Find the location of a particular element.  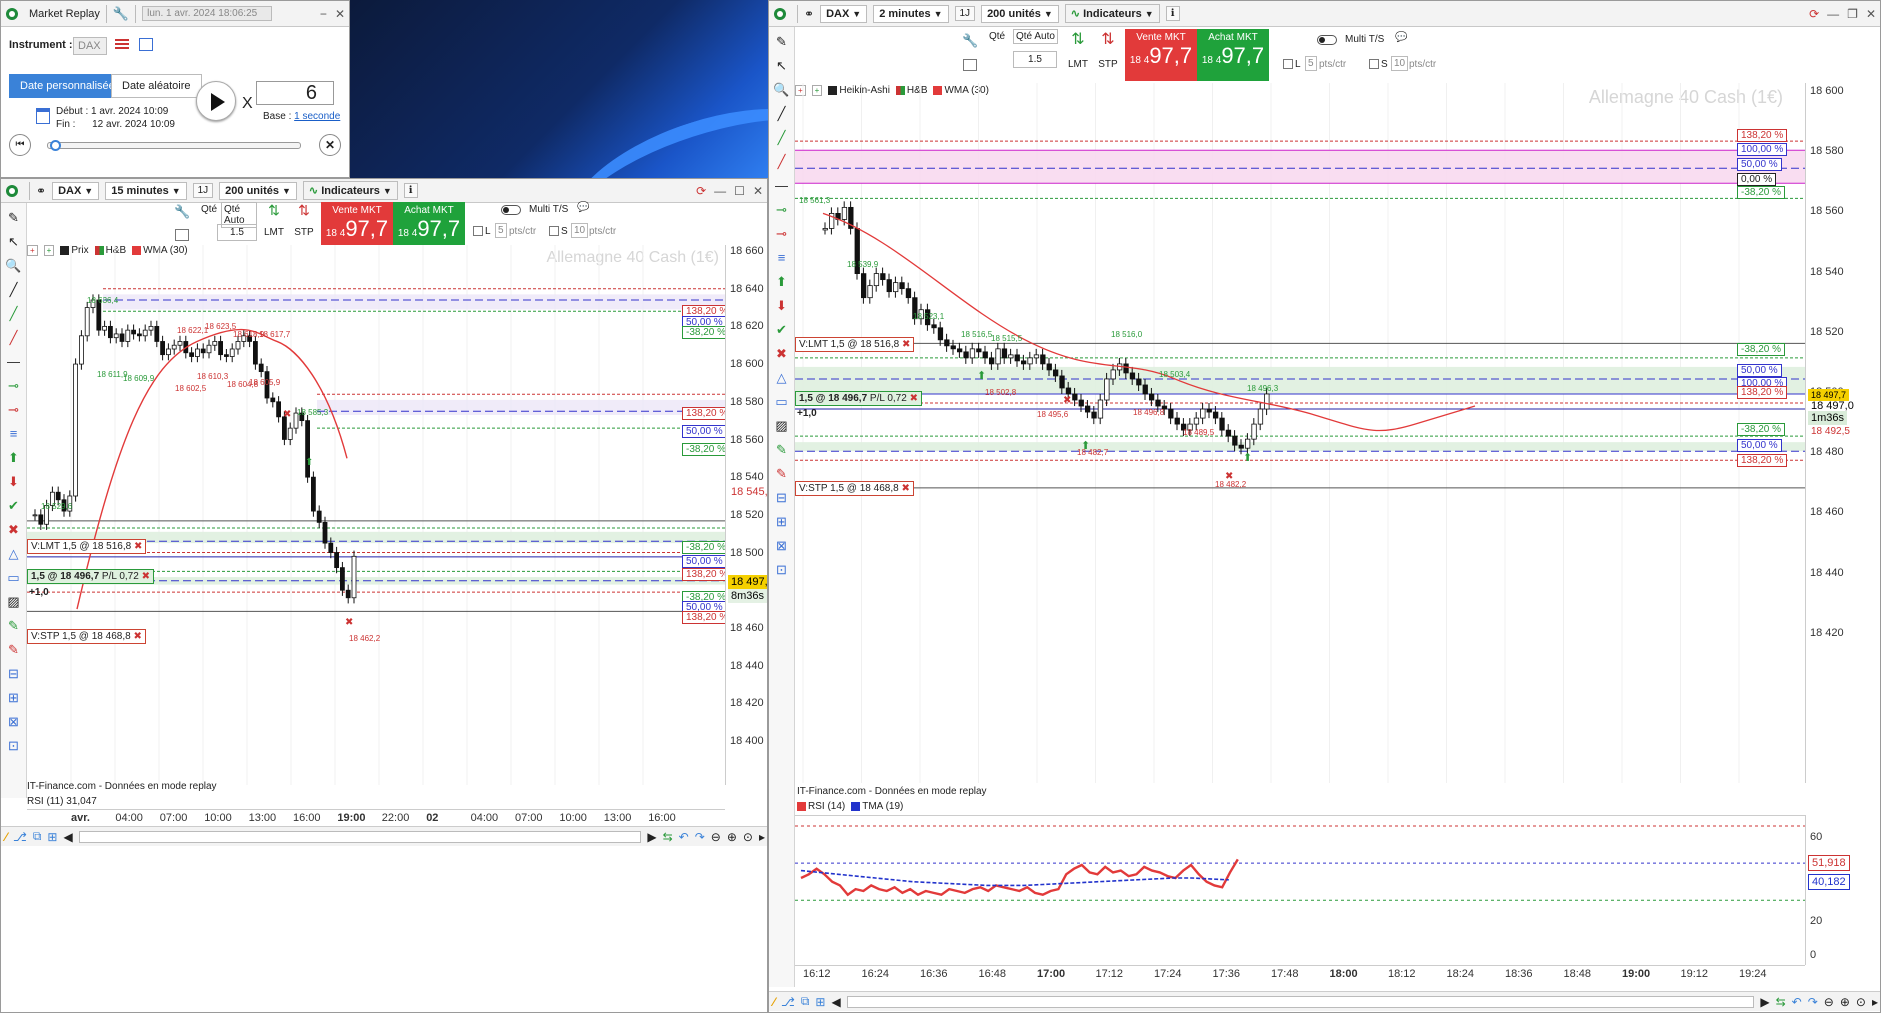

pencil-icon: ✎ is located at coordinates (782, 42).